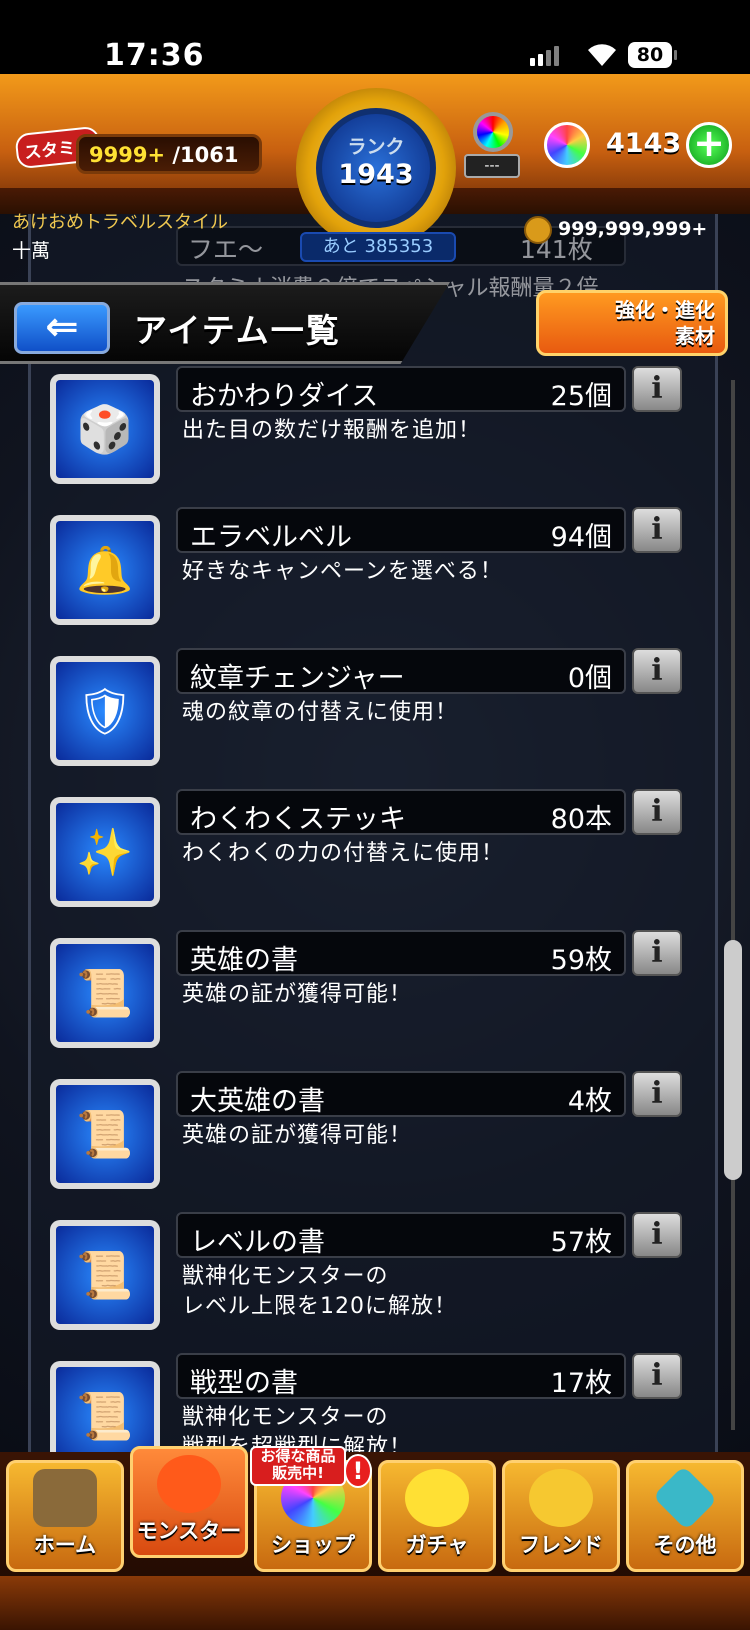  What do you see at coordinates (154, 55) in the screenshot?
I see `clock: 17:36` at bounding box center [154, 55].